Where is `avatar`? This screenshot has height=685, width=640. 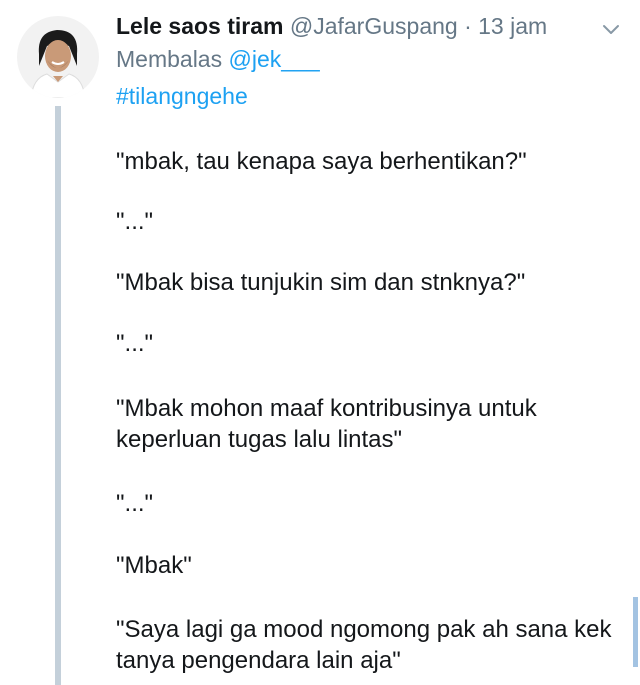 avatar is located at coordinates (58, 57).